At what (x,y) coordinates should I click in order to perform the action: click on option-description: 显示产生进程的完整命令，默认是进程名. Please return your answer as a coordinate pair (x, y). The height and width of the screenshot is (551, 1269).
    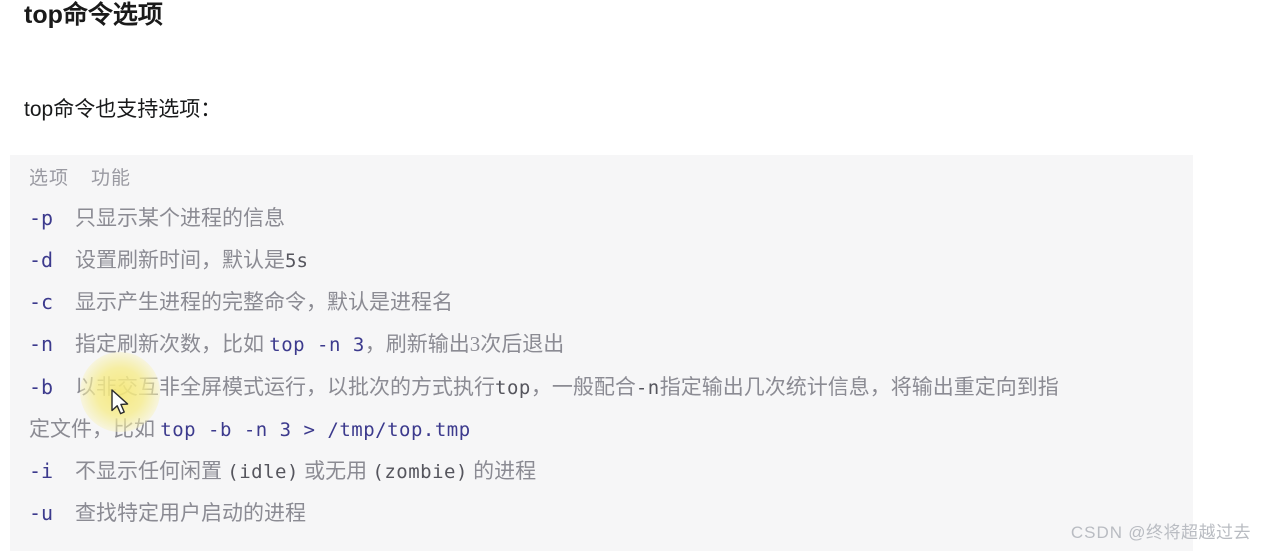
    Looking at the image, I should click on (264, 302).